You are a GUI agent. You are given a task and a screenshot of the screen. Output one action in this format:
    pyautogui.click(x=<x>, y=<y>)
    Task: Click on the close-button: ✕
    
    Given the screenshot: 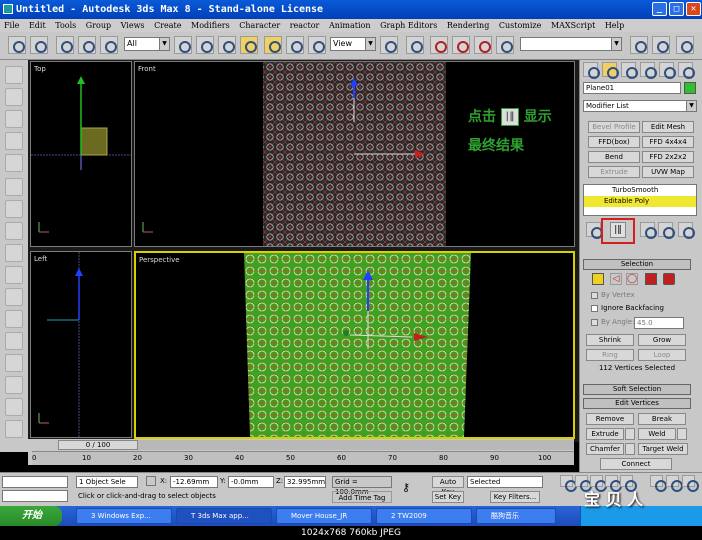 What is the action you would take?
    pyautogui.click(x=693, y=9)
    